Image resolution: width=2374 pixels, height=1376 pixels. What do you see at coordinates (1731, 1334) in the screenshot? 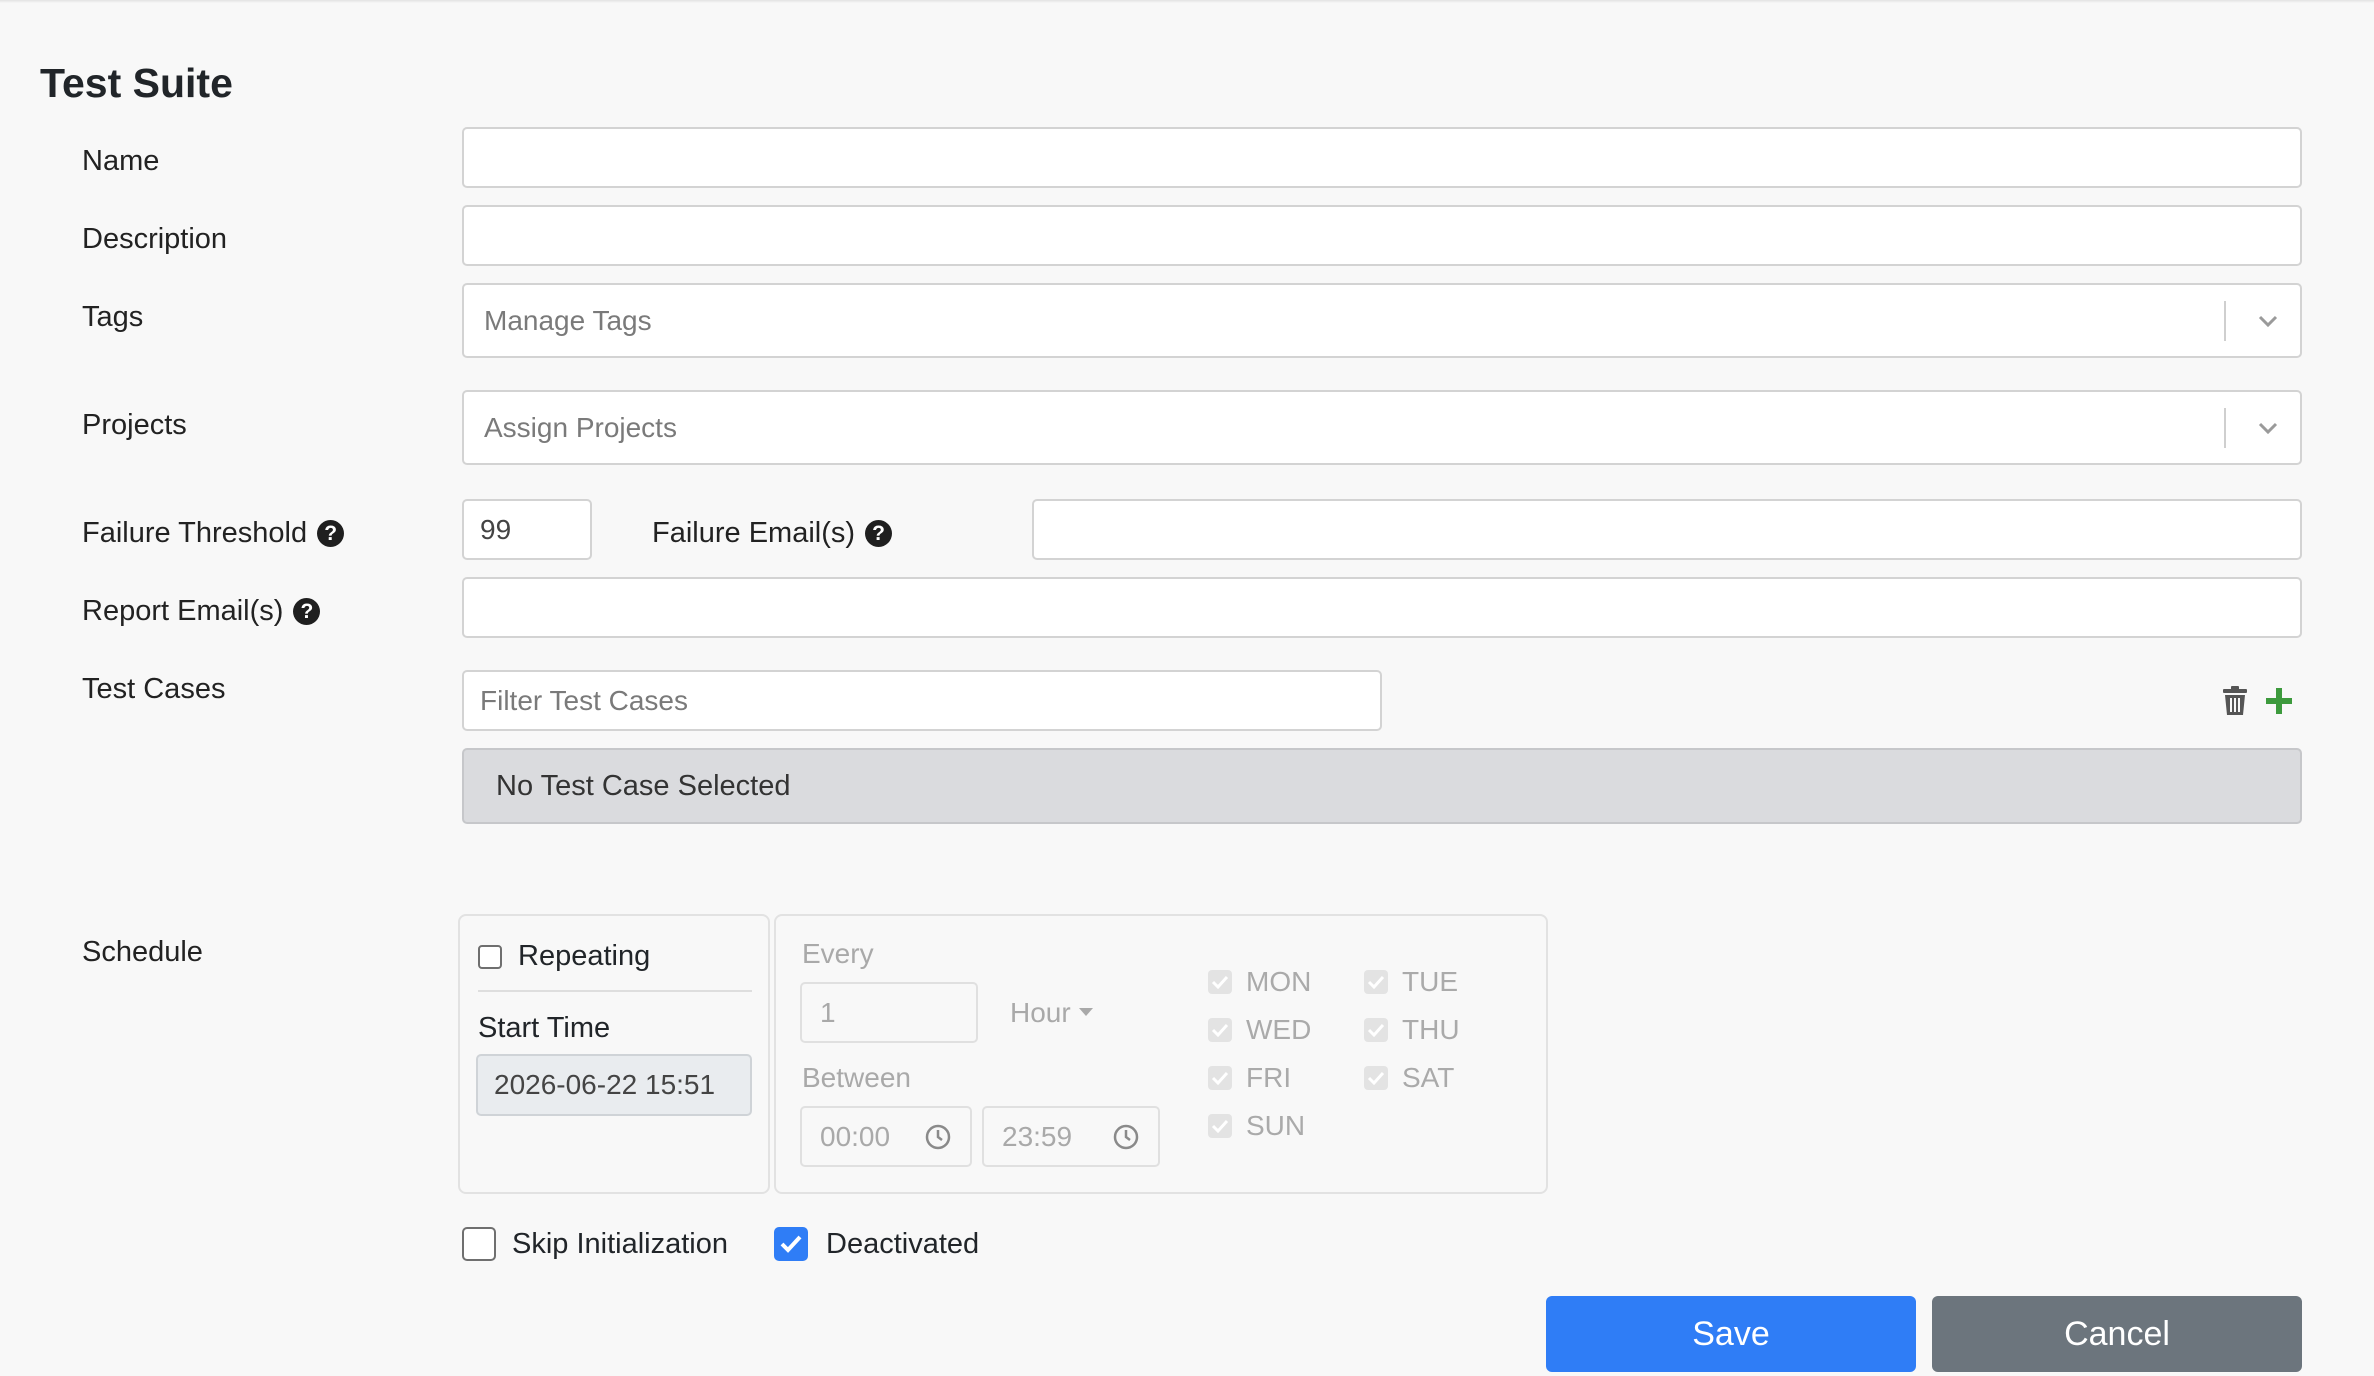
I see `save-button: Save` at bounding box center [1731, 1334].